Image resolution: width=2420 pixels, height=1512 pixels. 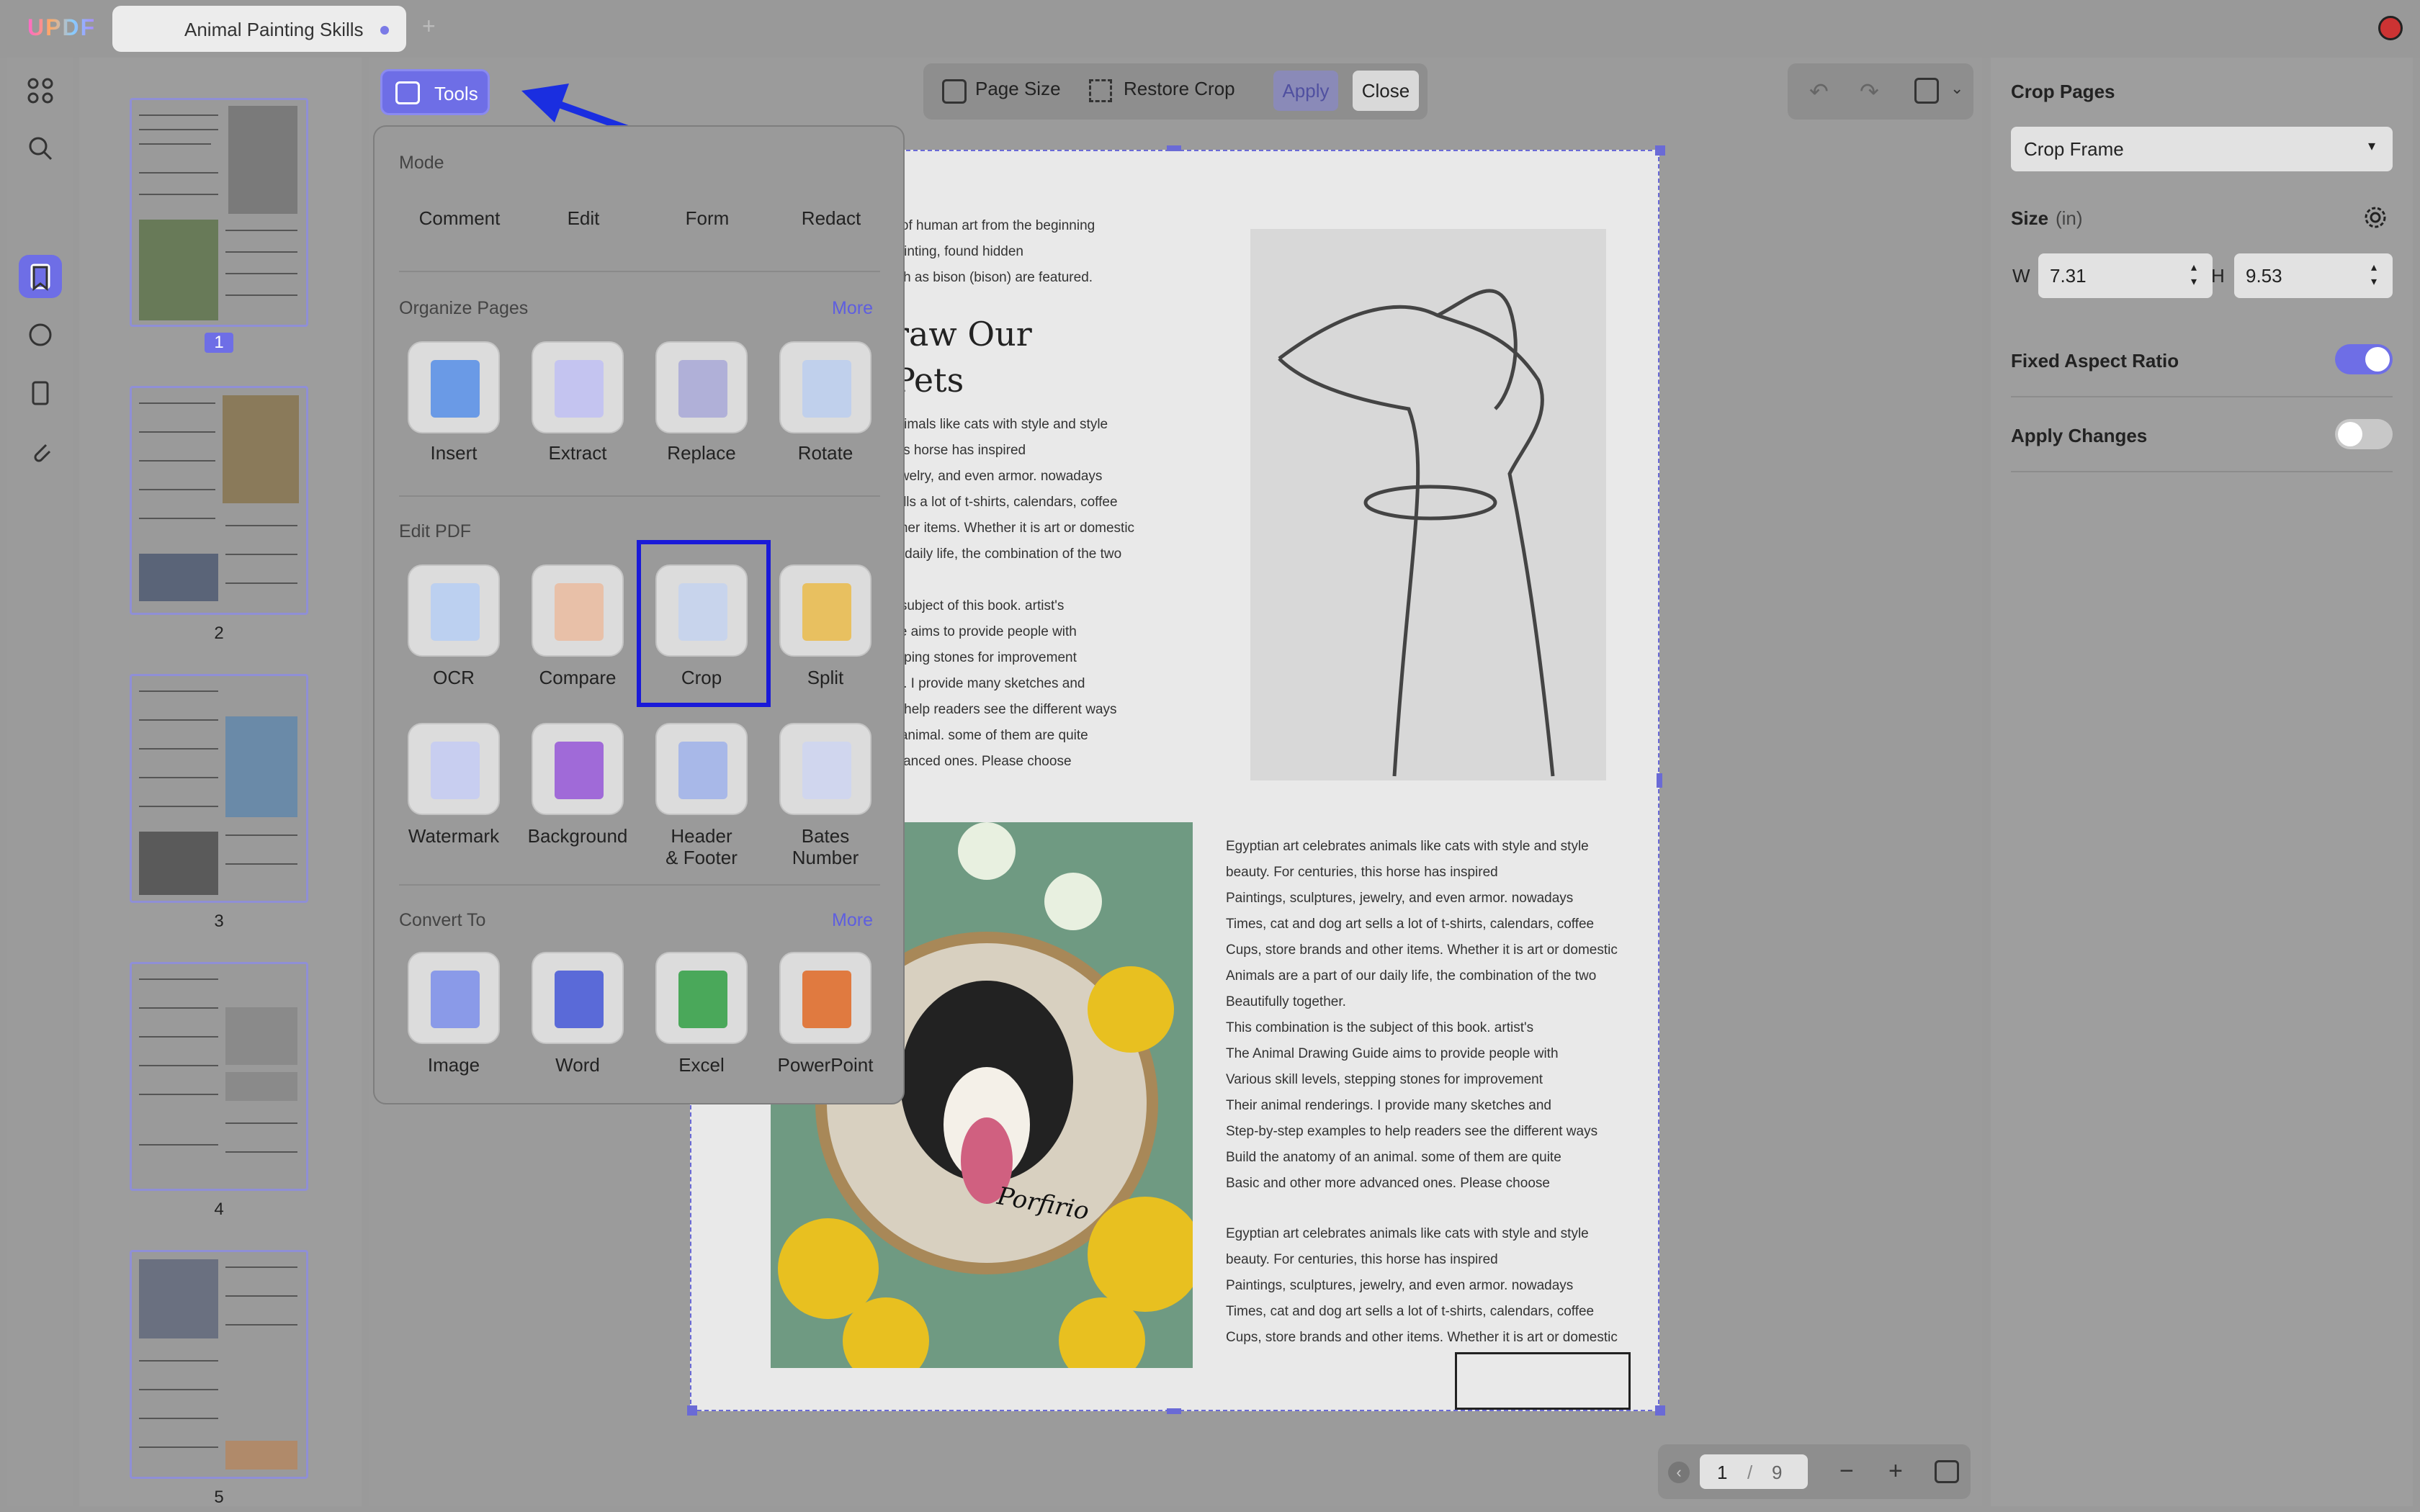 What do you see at coordinates (1174, 1411) in the screenshot?
I see `crop-handle-bottom` at bounding box center [1174, 1411].